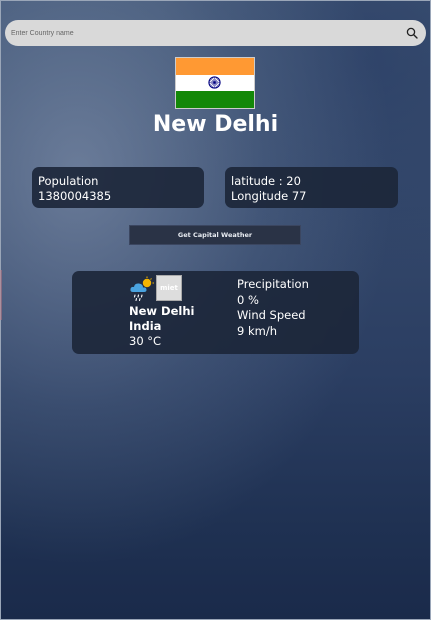 The width and height of the screenshot is (431, 620). Describe the element at coordinates (215, 235) in the screenshot. I see `get-capital-weather-button: Get Capital Weather` at that location.